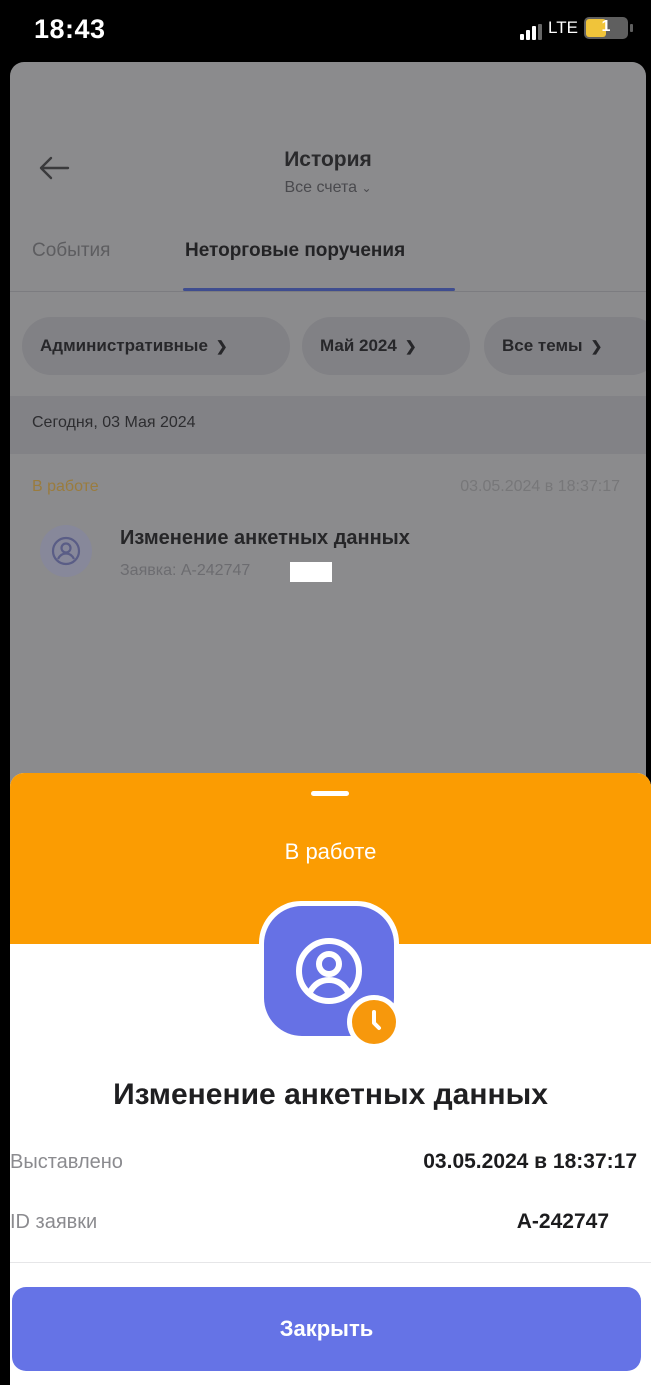  Describe the element at coordinates (328, 159) in the screenshot. I see `page-title: История` at that location.